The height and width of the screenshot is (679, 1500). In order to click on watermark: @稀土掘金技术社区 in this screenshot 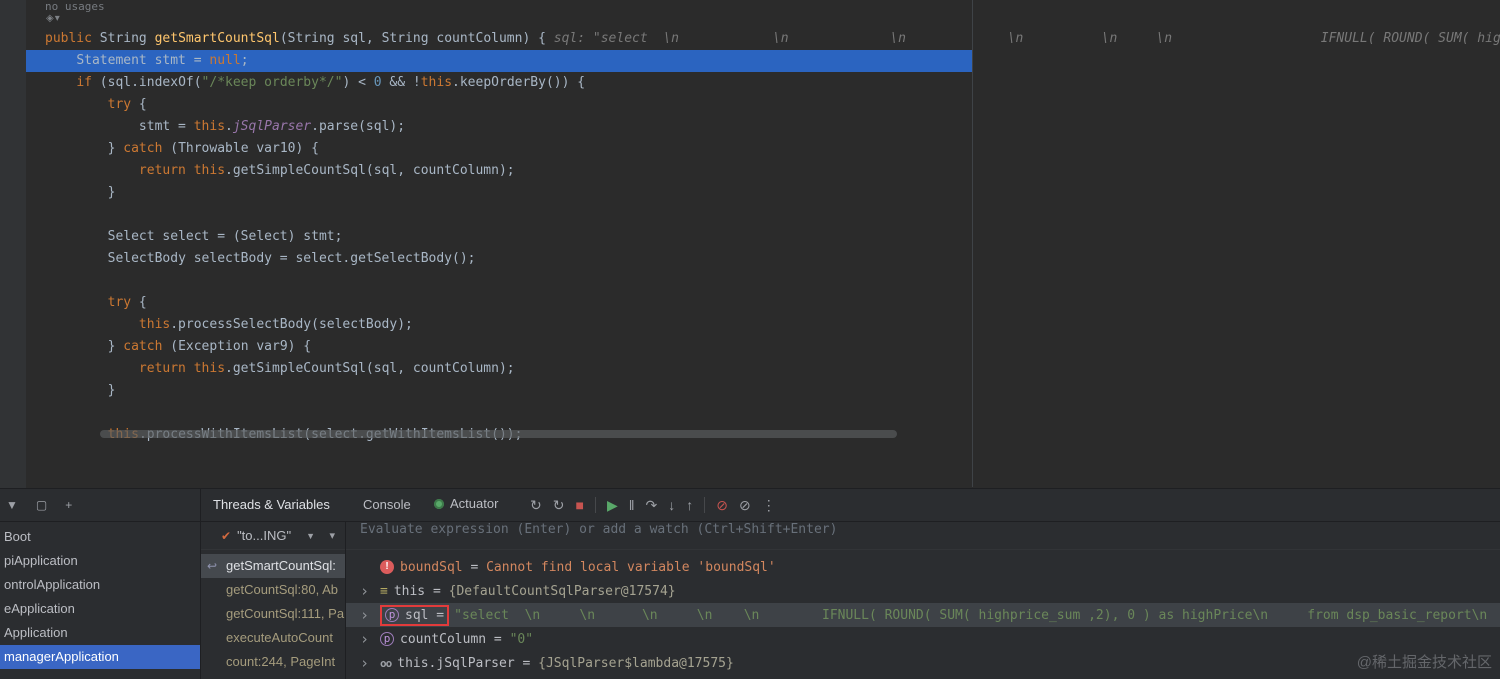, I will do `click(1424, 662)`.